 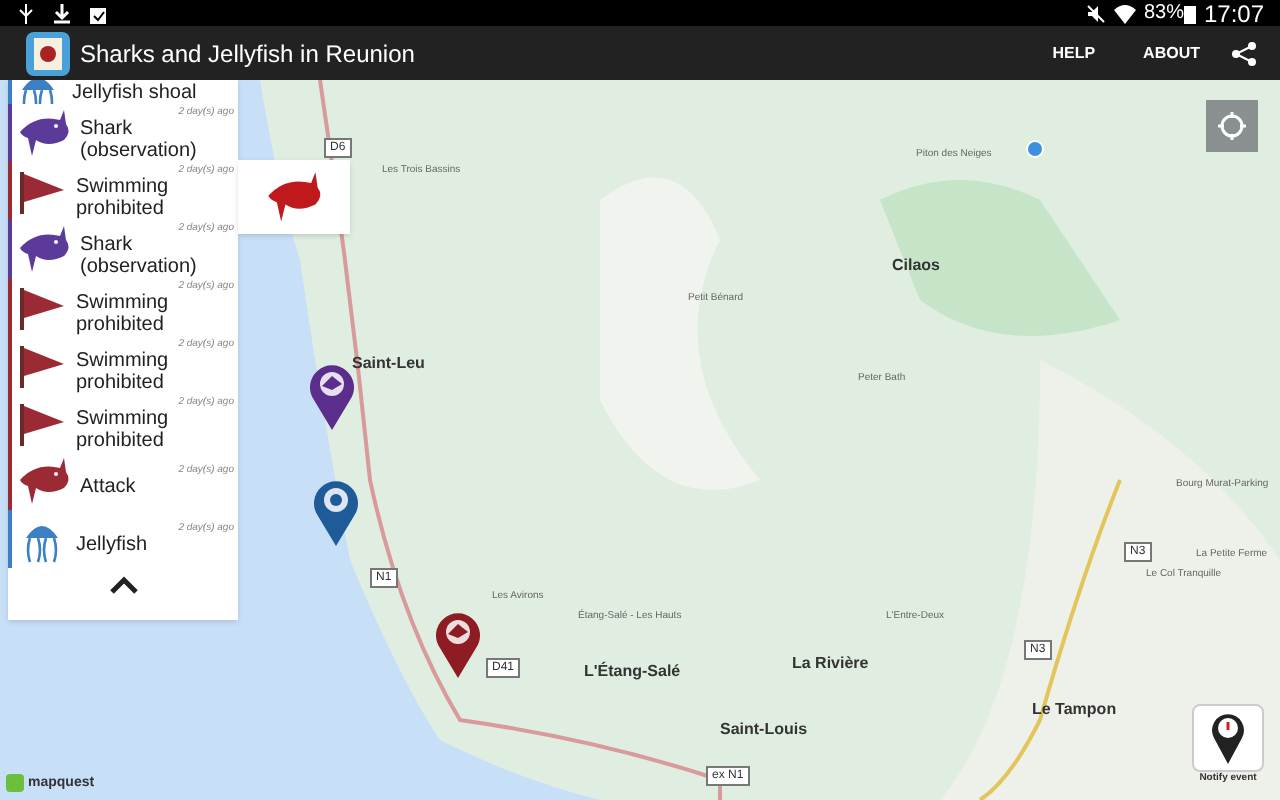 What do you see at coordinates (1095, 13) in the screenshot?
I see `mute-icon` at bounding box center [1095, 13].